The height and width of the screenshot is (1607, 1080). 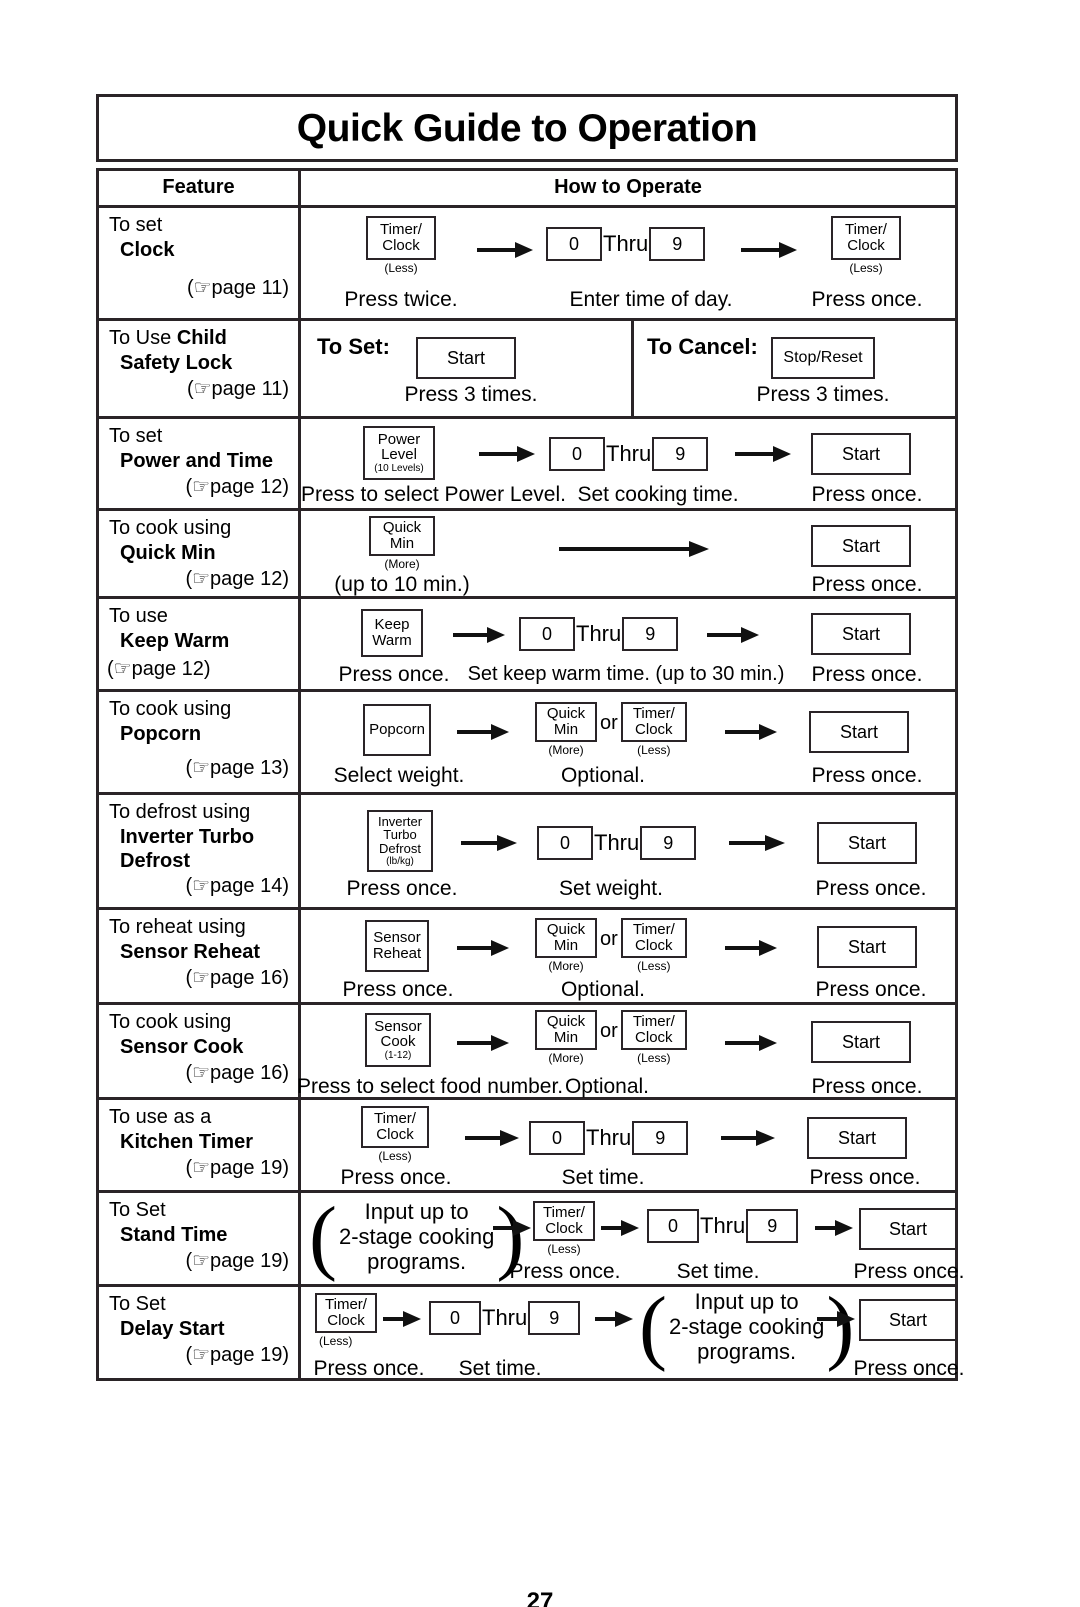 I want to click on step-caption: Select weight., so click(x=399, y=775).